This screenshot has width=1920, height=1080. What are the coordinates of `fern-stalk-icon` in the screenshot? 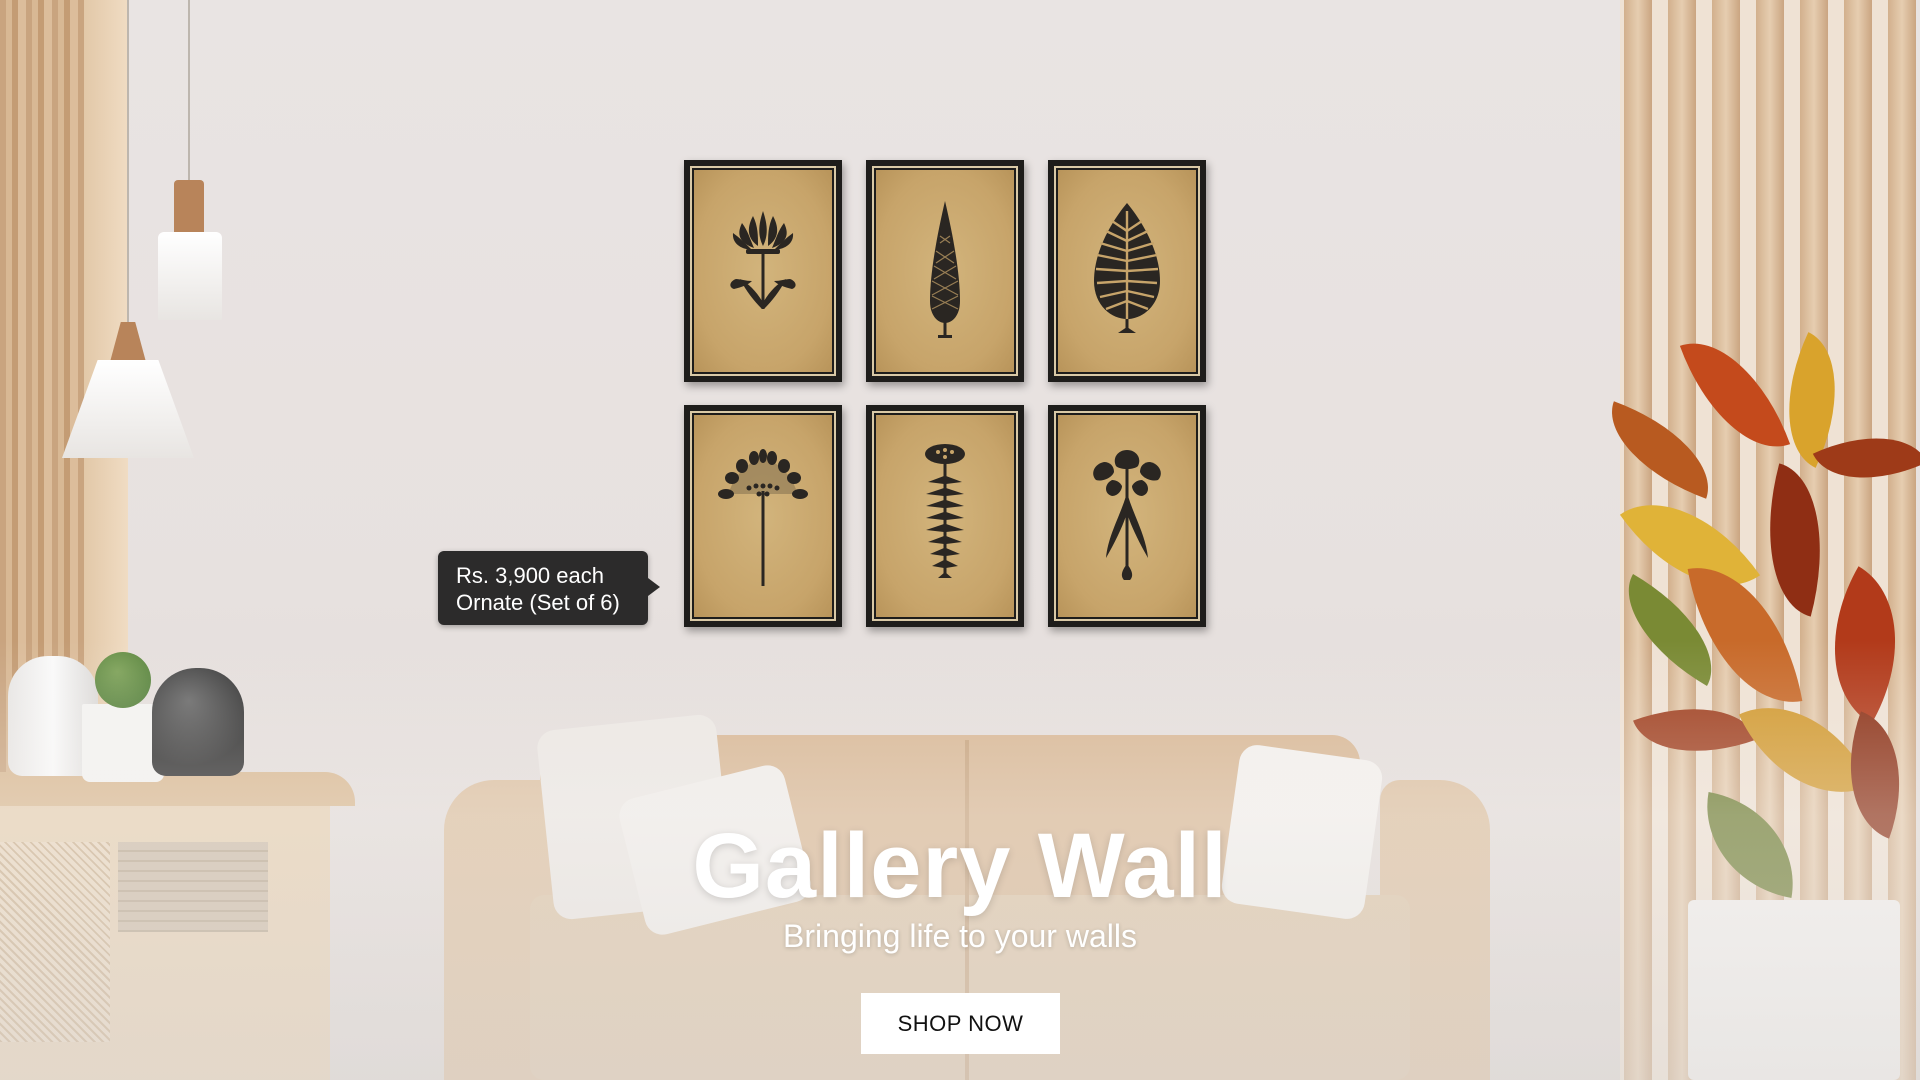 It's located at (945, 511).